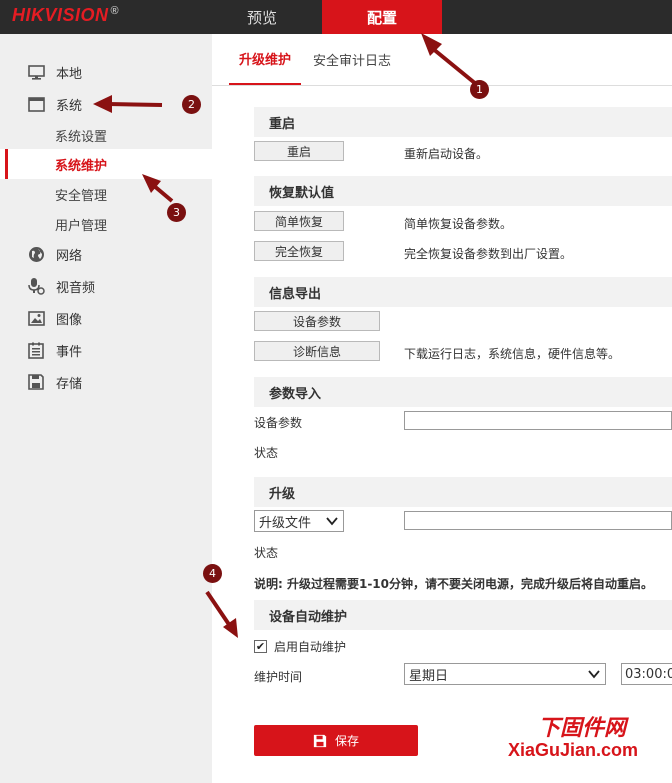 This screenshot has height=783, width=672. What do you see at coordinates (463, 392) in the screenshot?
I see `section-param-import: 参数导入` at bounding box center [463, 392].